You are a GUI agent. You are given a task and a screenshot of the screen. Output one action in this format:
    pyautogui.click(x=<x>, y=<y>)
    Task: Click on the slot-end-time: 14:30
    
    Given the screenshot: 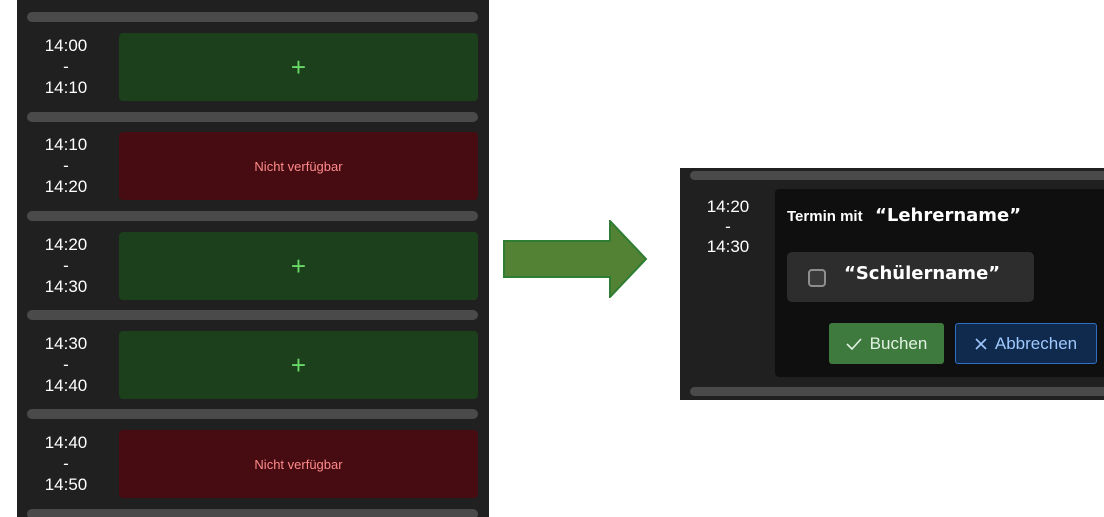 What is the action you would take?
    pyautogui.click(x=66, y=286)
    